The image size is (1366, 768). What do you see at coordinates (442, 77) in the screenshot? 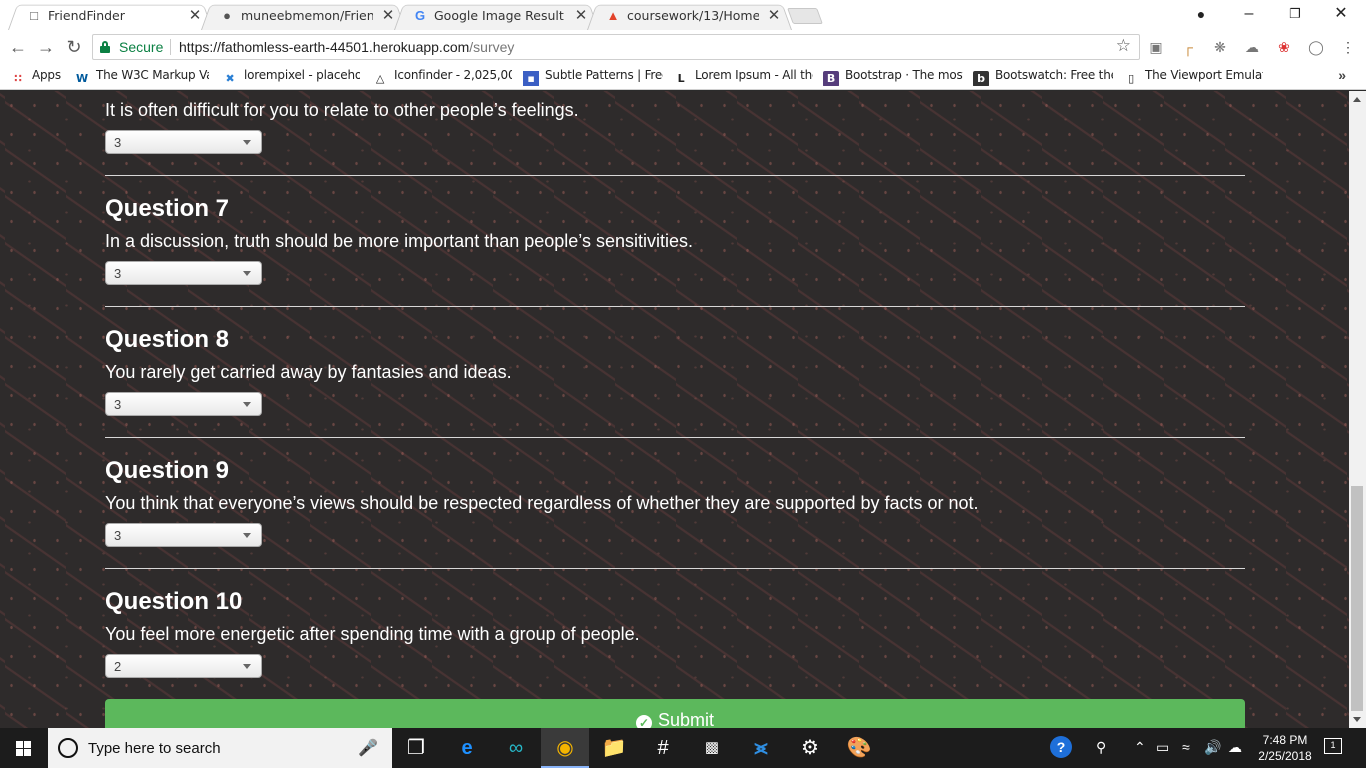
I see `bookmark-iconfinder: △ Iconfinder - 2,025,00` at bounding box center [442, 77].